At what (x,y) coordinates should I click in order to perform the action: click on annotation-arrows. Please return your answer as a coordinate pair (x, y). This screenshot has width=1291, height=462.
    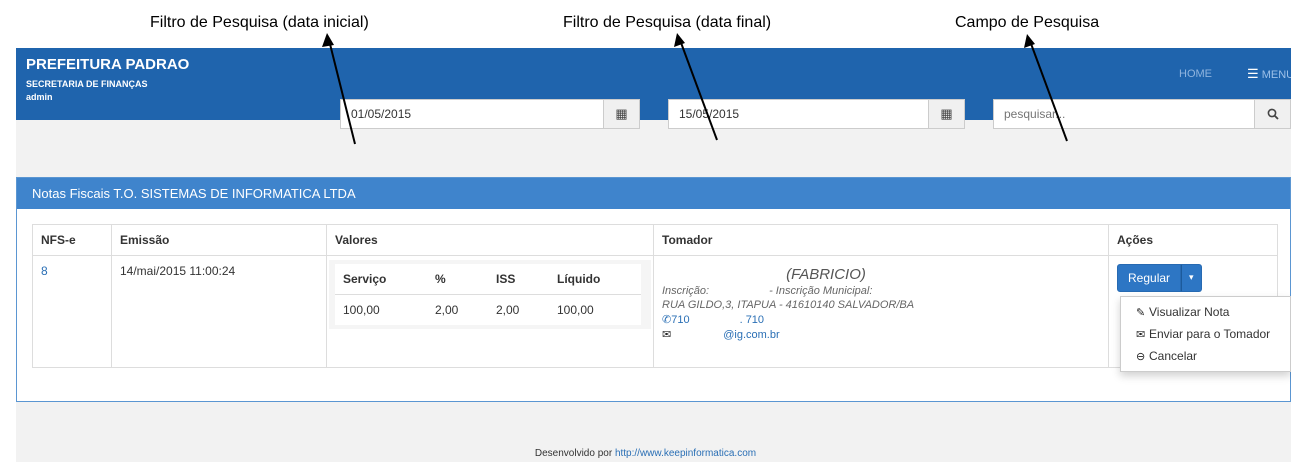
    Looking at the image, I should click on (695, 89).